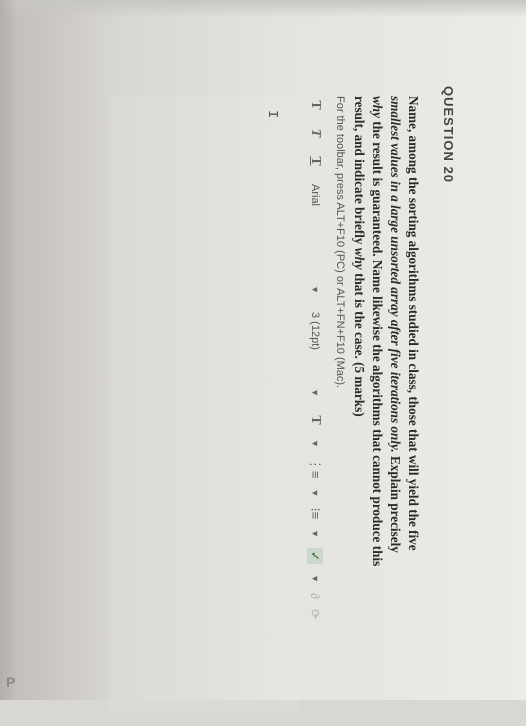 This screenshot has width=526, height=726. I want to click on bulleted-list-icon: ⋮≡, so click(315, 468).